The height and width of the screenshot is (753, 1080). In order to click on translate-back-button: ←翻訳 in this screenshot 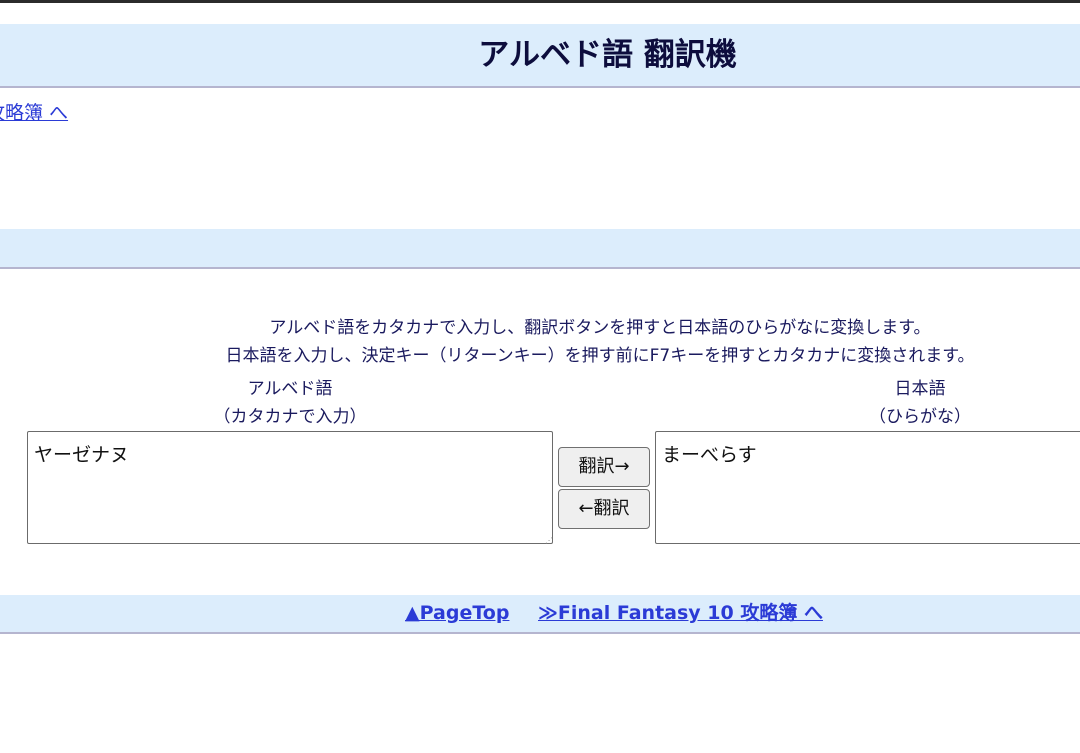, I will do `click(604, 509)`.